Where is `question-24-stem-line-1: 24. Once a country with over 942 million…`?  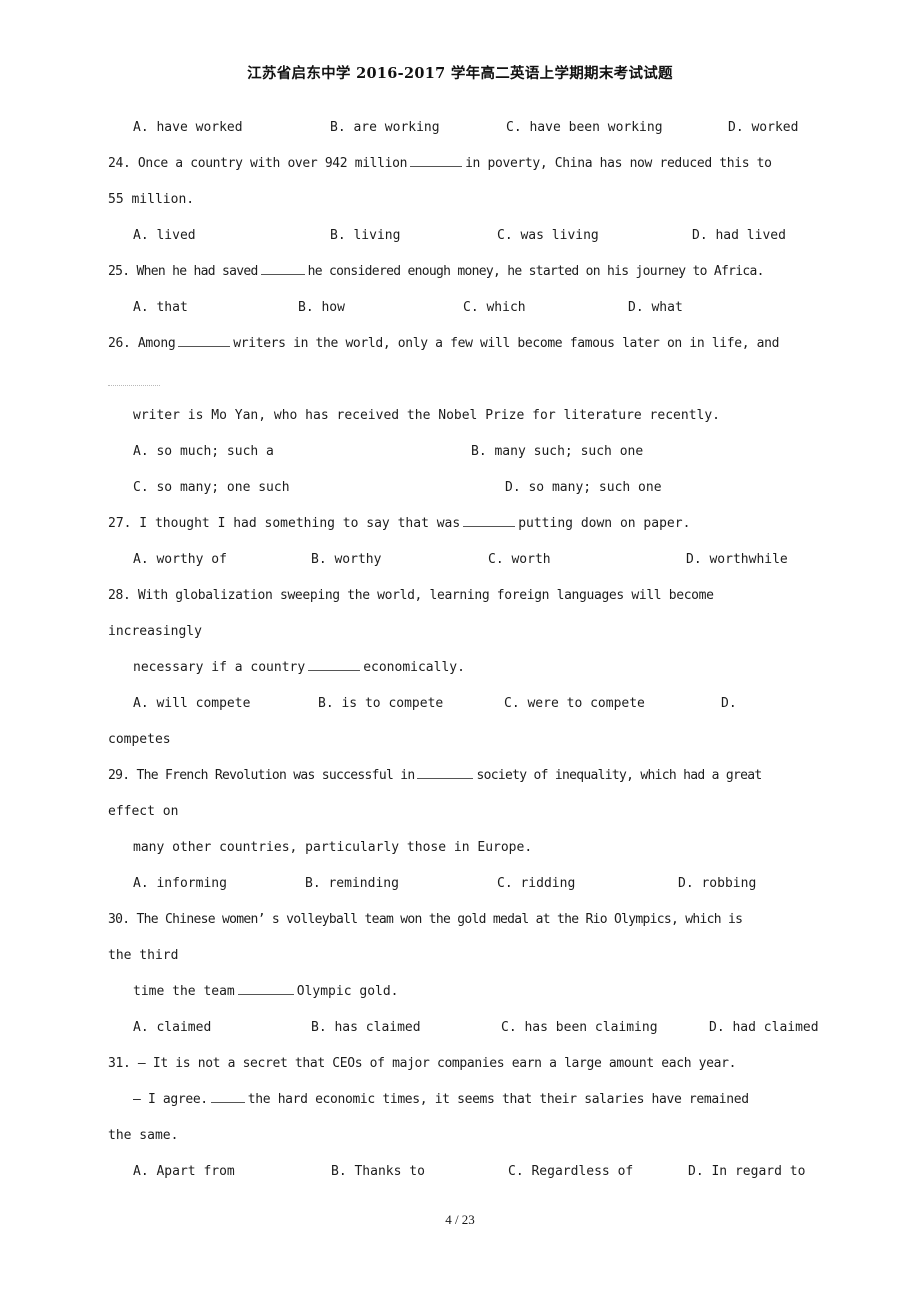 question-24-stem-line-1: 24. Once a country with over 942 million… is located at coordinates (464, 164).